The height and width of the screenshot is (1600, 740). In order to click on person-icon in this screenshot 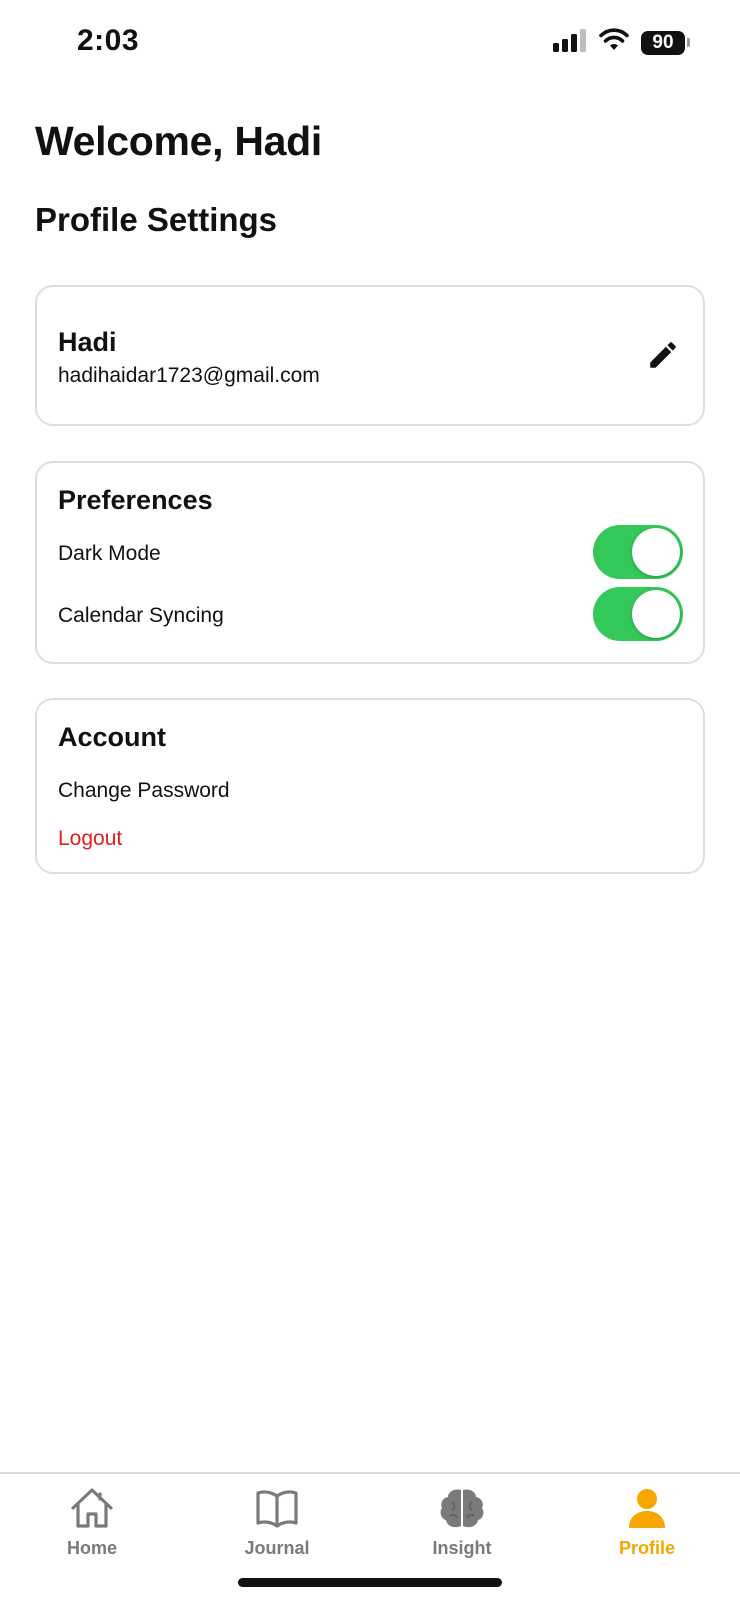, I will do `click(647, 1508)`.